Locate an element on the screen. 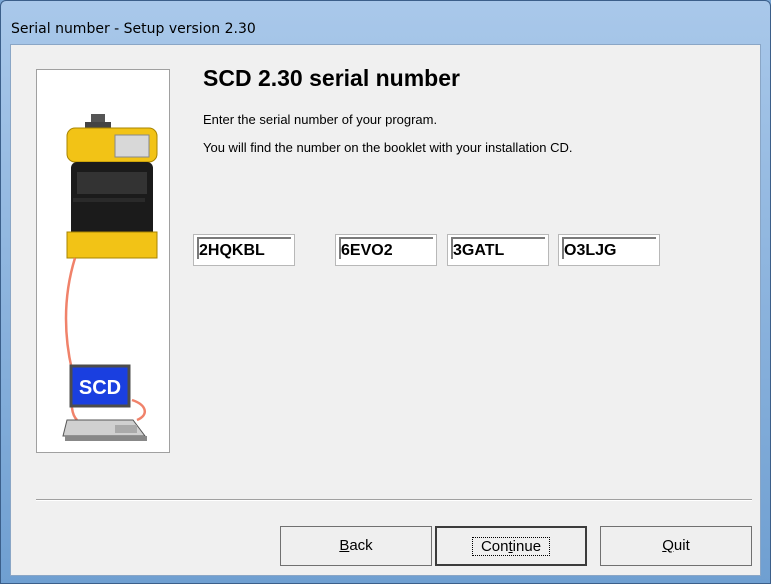  serial-field-1-frame is located at coordinates (244, 250).